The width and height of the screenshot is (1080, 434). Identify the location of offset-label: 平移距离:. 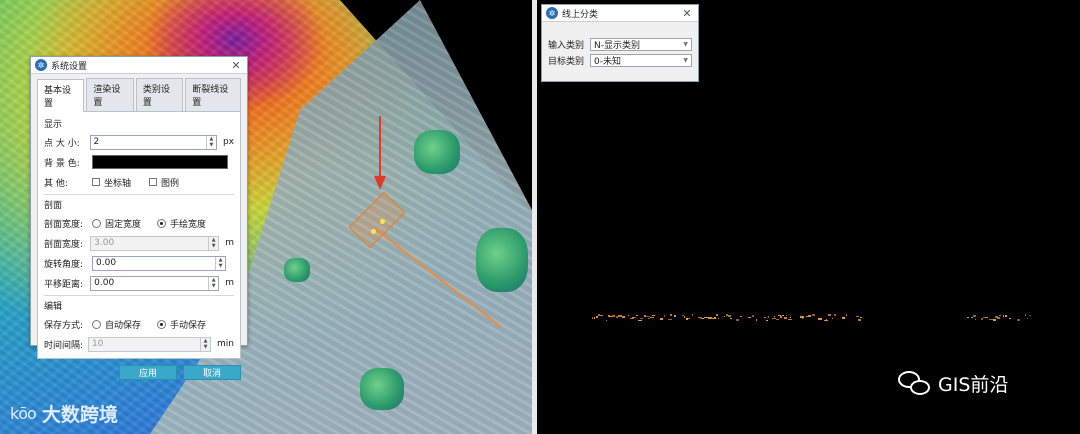
(64, 284).